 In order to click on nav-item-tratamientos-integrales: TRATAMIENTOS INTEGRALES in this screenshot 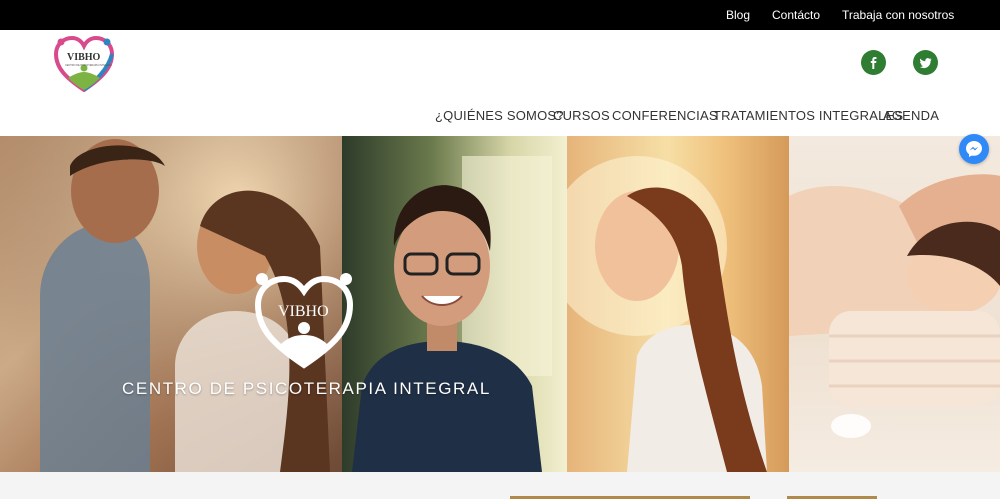, I will do `click(808, 115)`.